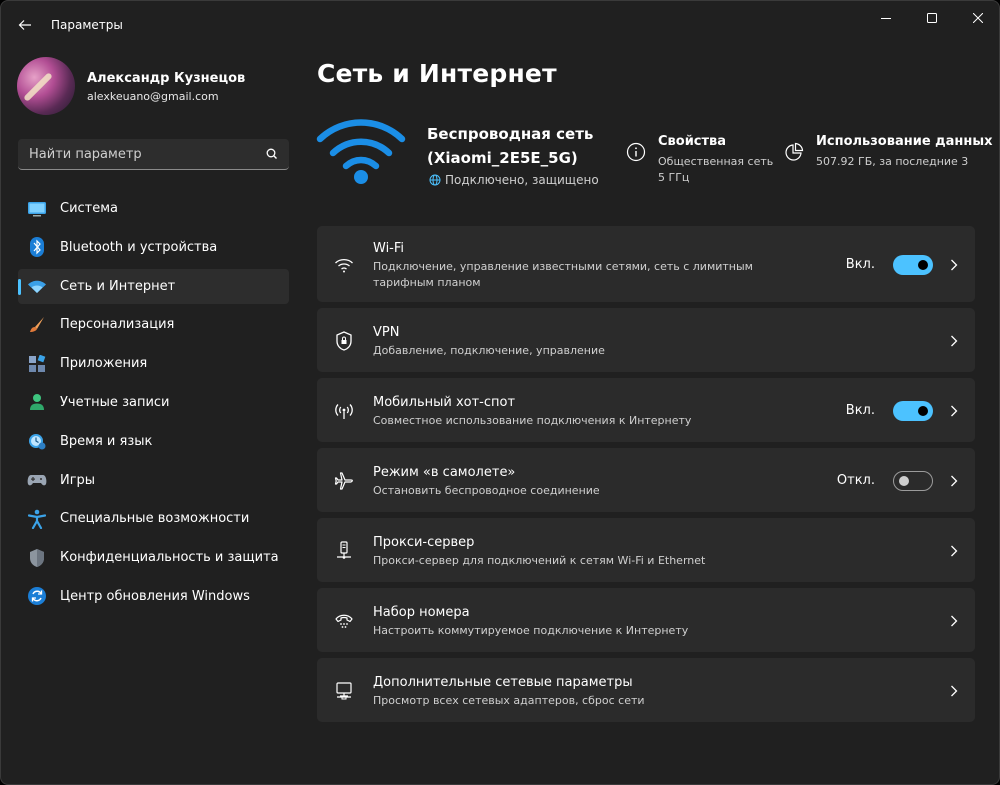  What do you see at coordinates (153, 208) in the screenshot?
I see `sidebar-item-system: Система` at bounding box center [153, 208].